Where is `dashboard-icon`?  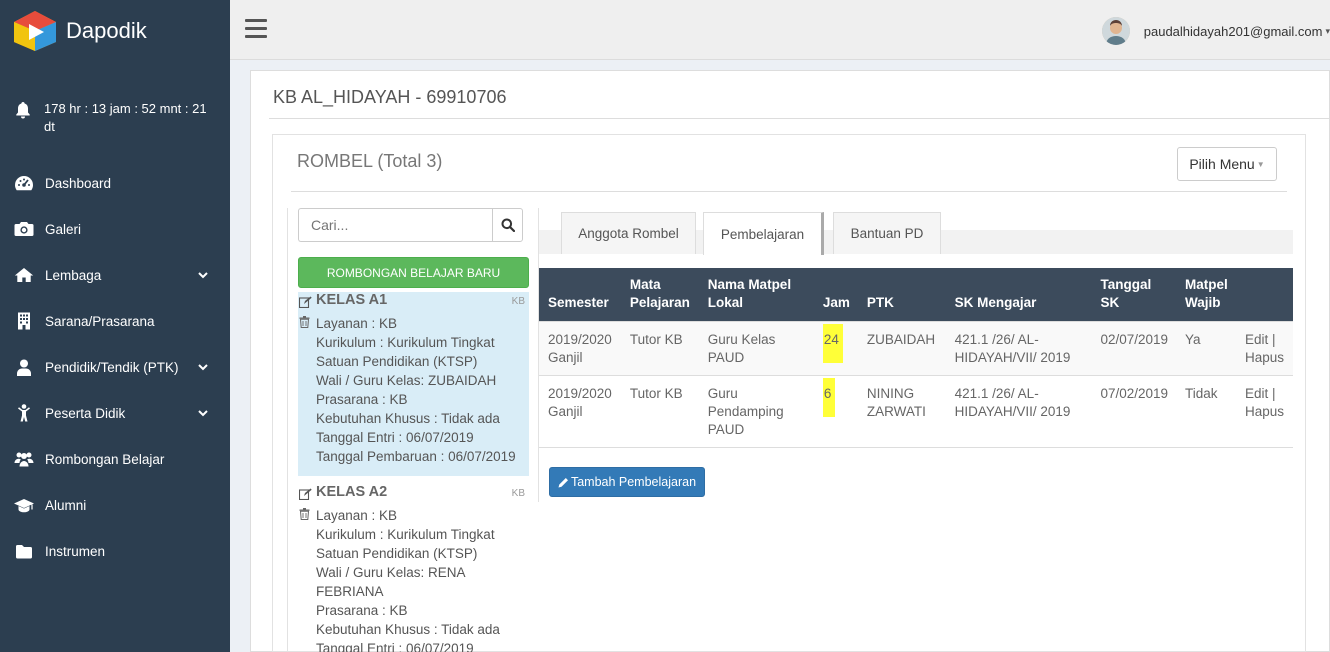 dashboard-icon is located at coordinates (24, 183).